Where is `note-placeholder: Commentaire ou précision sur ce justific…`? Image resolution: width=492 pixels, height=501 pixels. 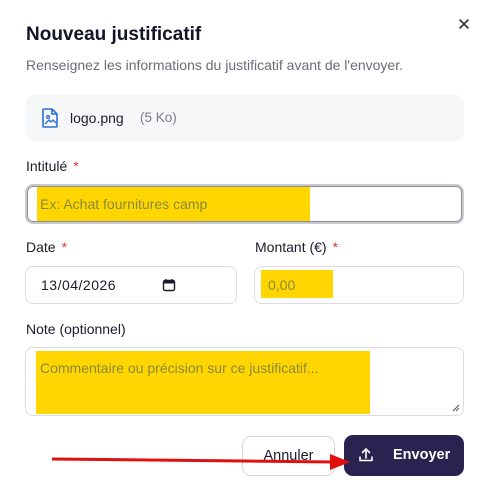 note-placeholder: Commentaire ou précision sur ce justific… is located at coordinates (179, 368).